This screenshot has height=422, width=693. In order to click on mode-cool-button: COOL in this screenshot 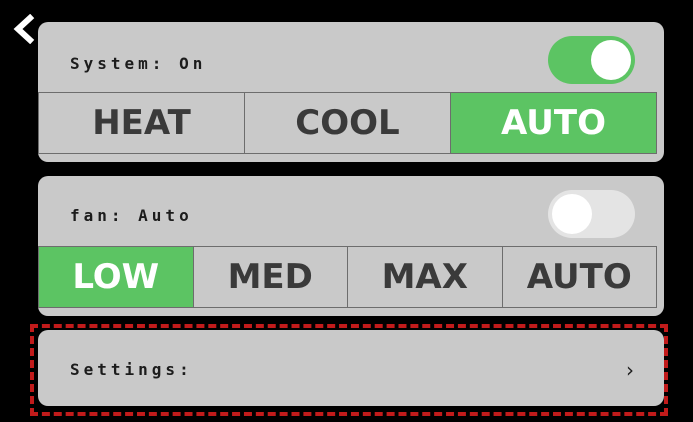, I will do `click(348, 123)`.